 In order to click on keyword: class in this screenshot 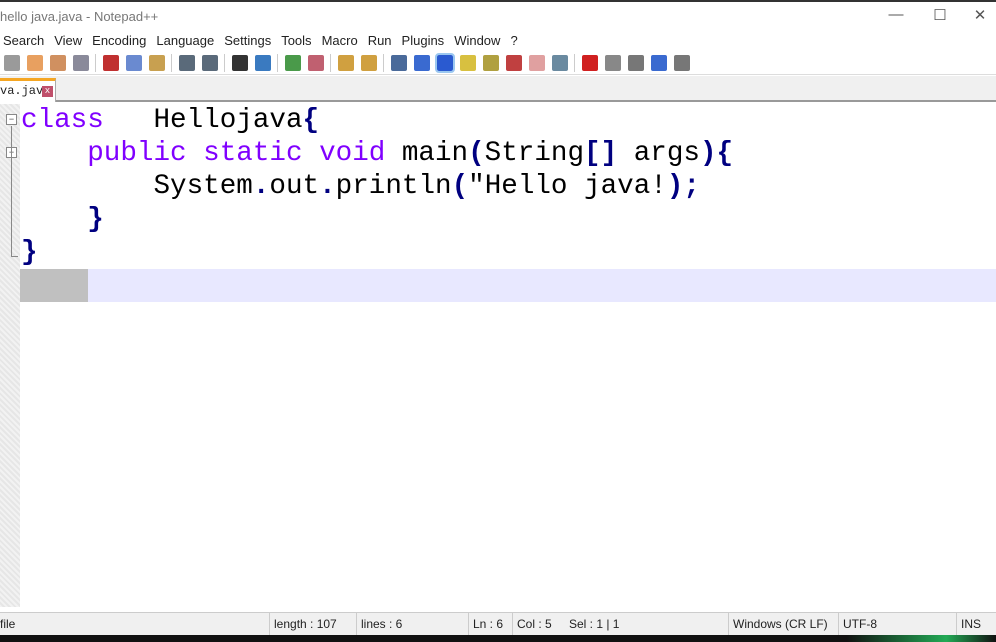, I will do `click(62, 120)`.